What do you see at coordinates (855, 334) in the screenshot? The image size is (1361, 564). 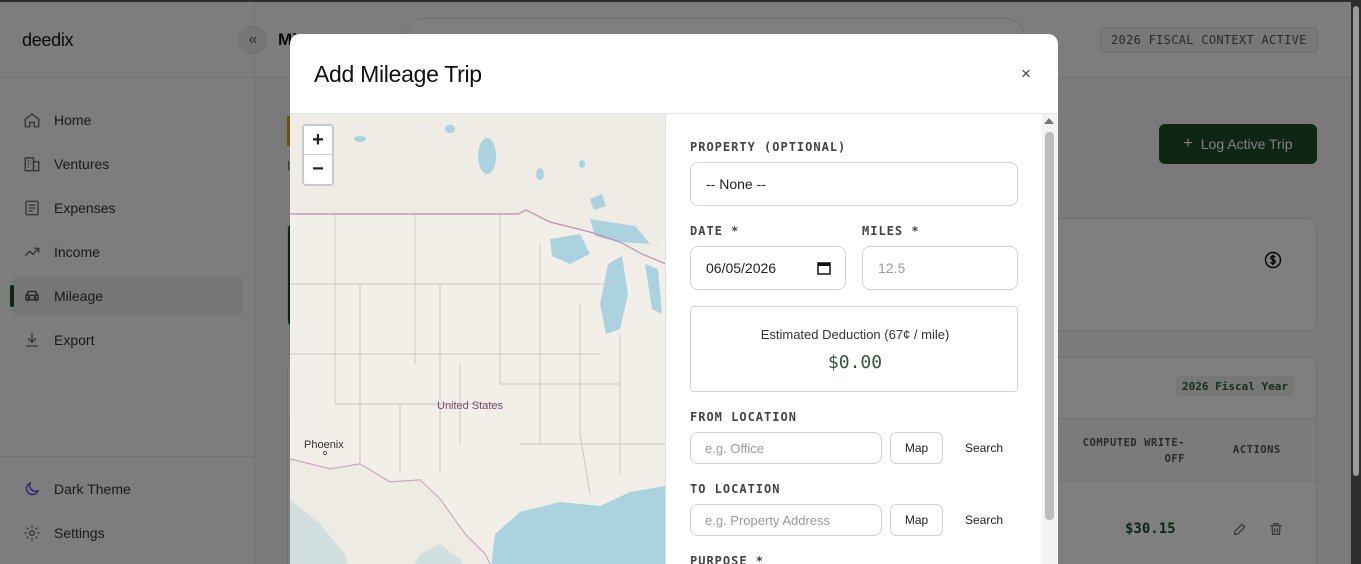 I see `deduction-title: Estimated Deduction (67¢ / mile)` at bounding box center [855, 334].